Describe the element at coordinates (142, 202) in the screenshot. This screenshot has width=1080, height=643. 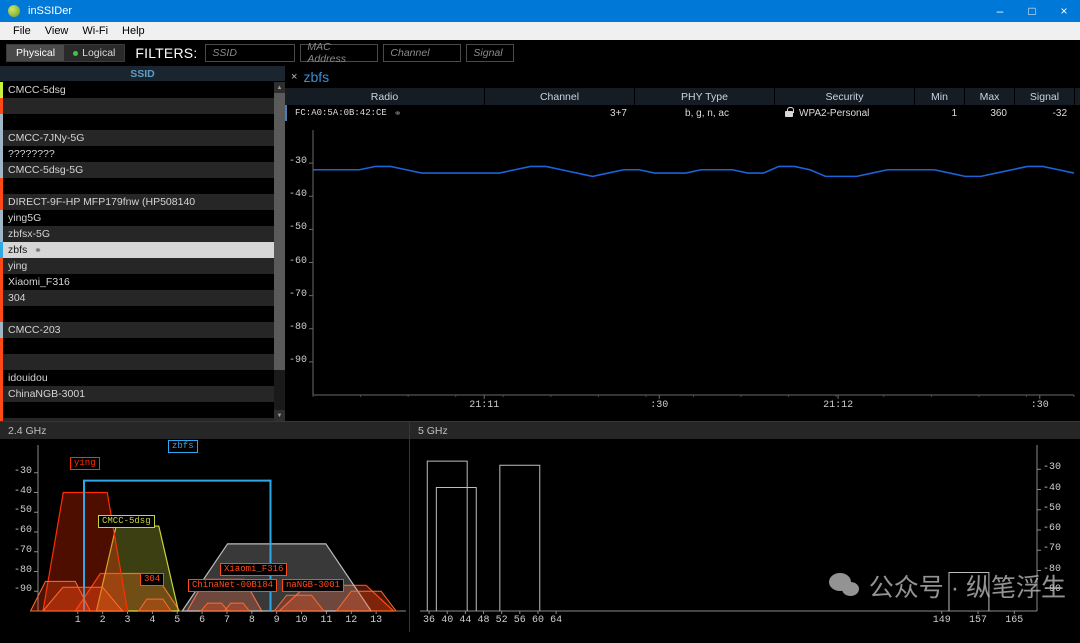
I see `list-item: DIRECT-9F-HP MFP179fnw (HP508140` at that location.